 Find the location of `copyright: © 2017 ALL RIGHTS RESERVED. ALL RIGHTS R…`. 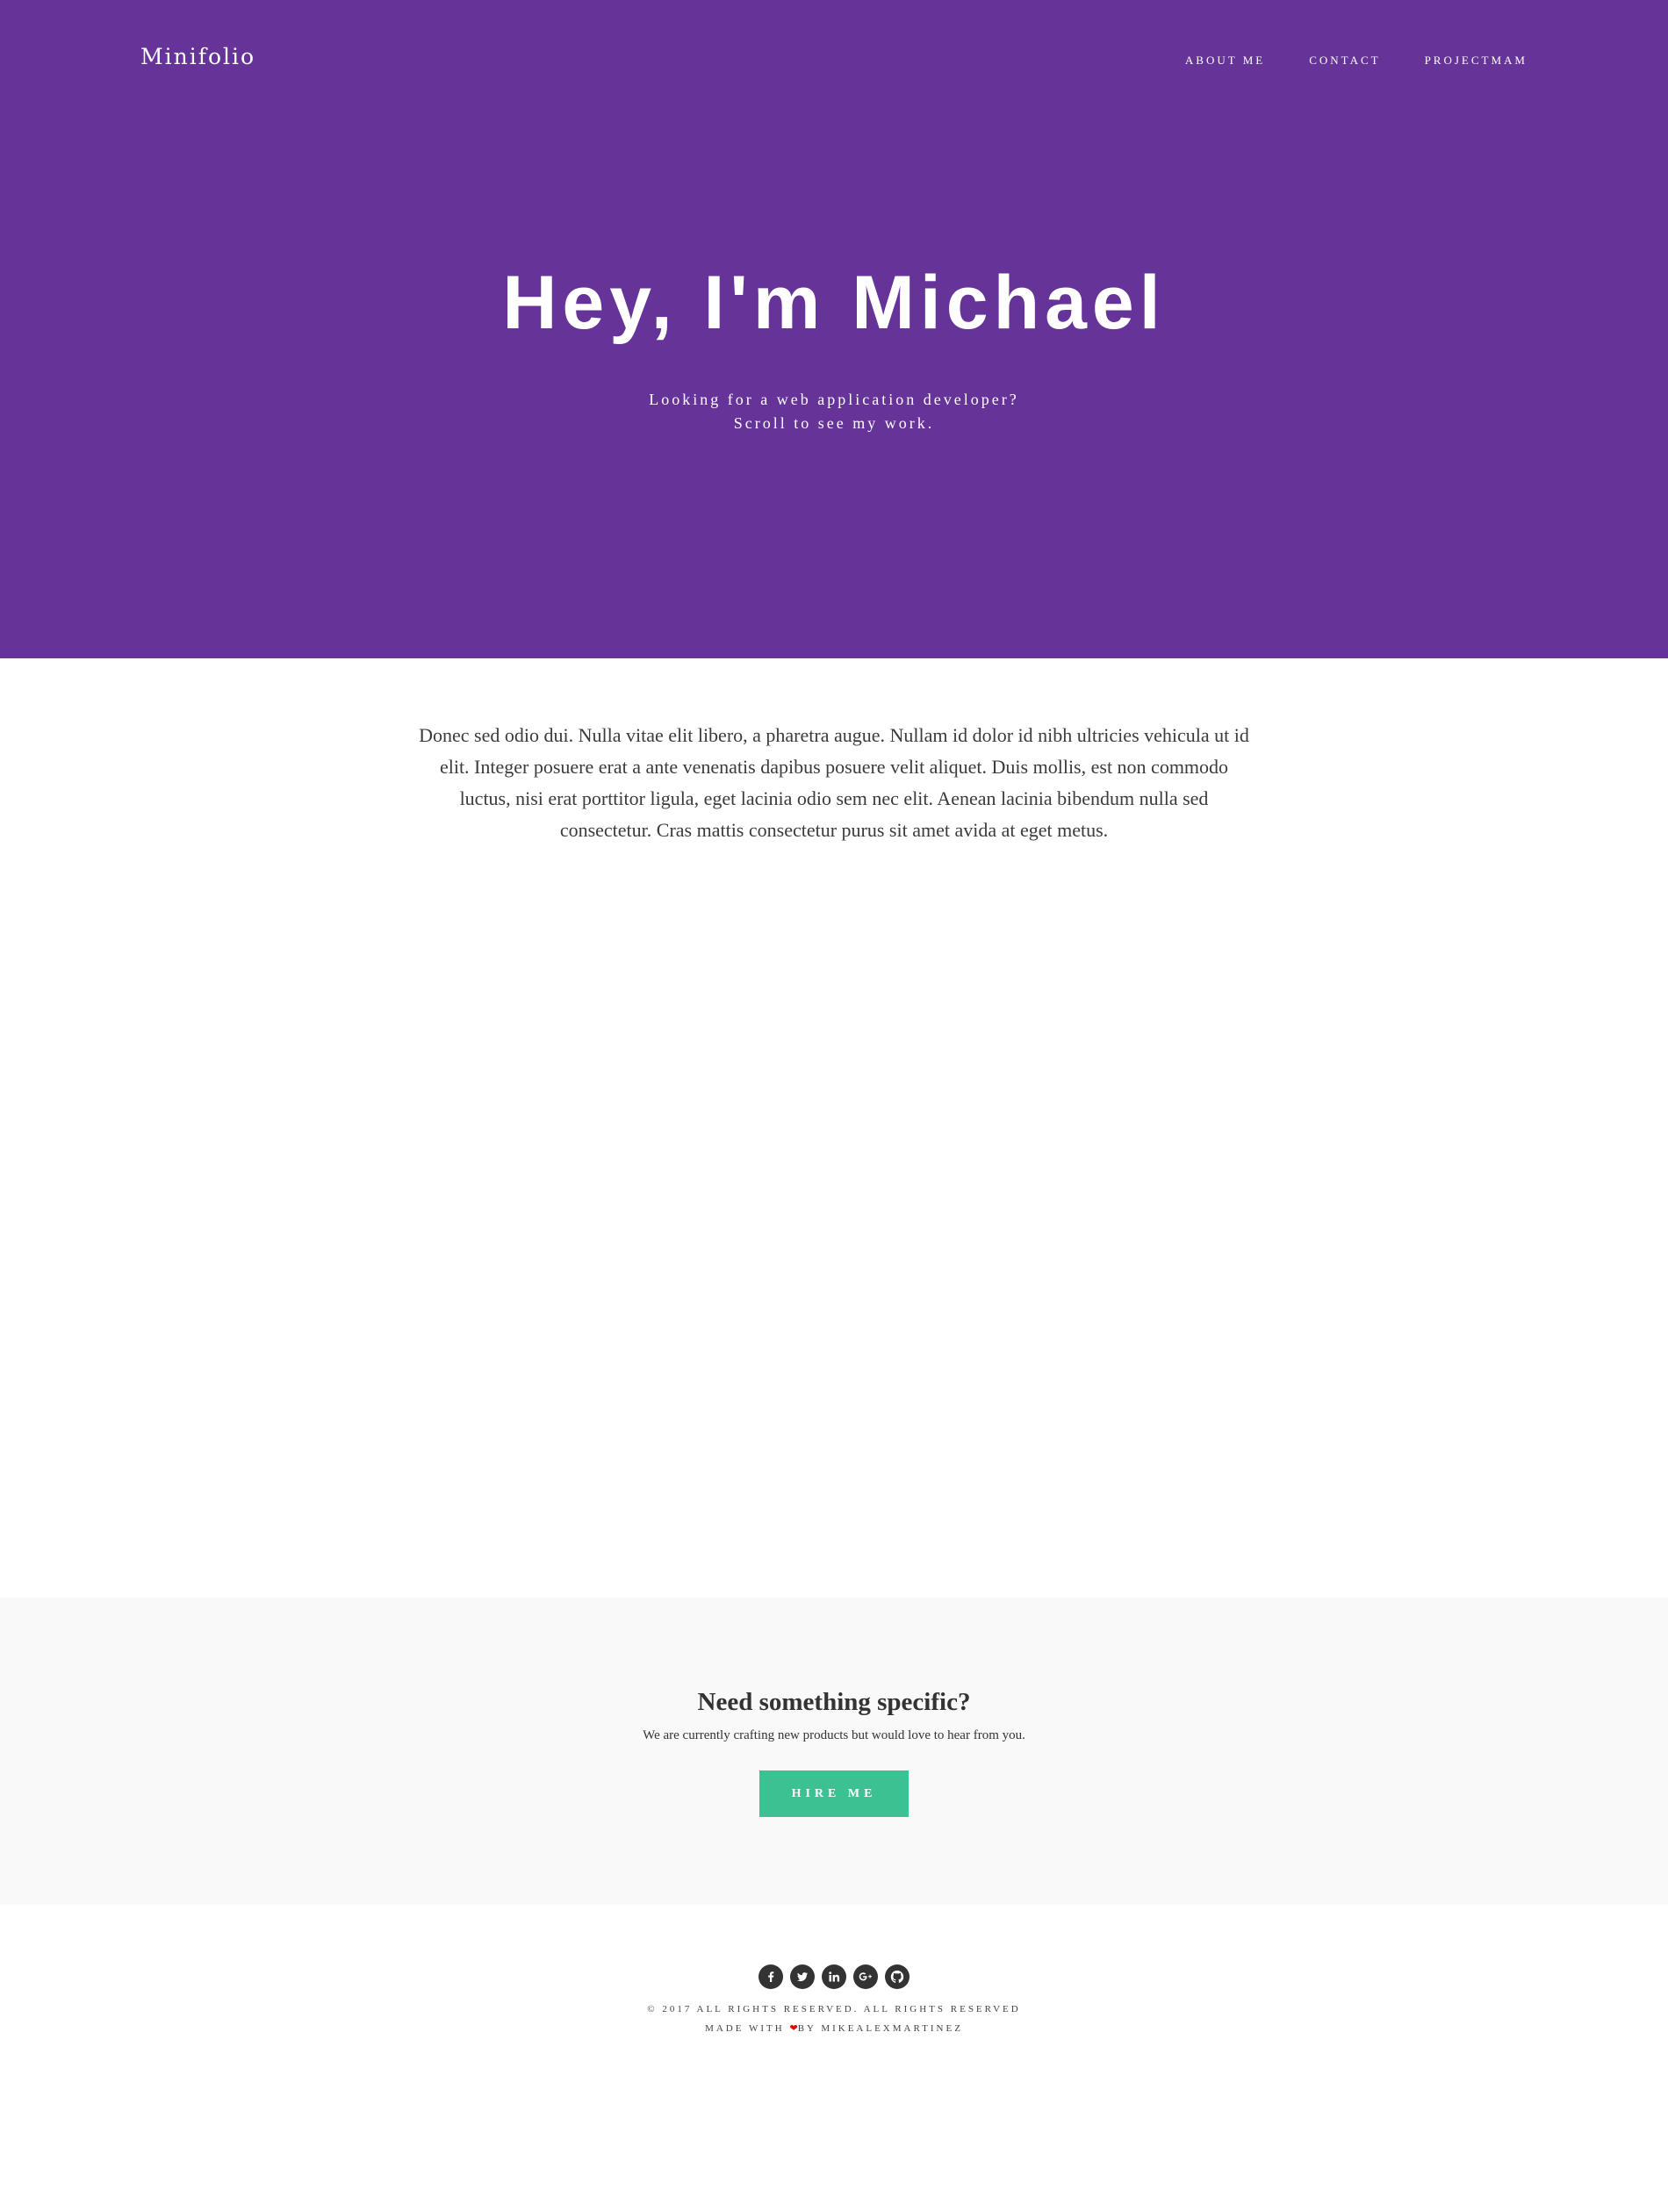

copyright: © 2017 ALL RIGHTS RESERVED. ALL RIGHTS R… is located at coordinates (834, 2019).